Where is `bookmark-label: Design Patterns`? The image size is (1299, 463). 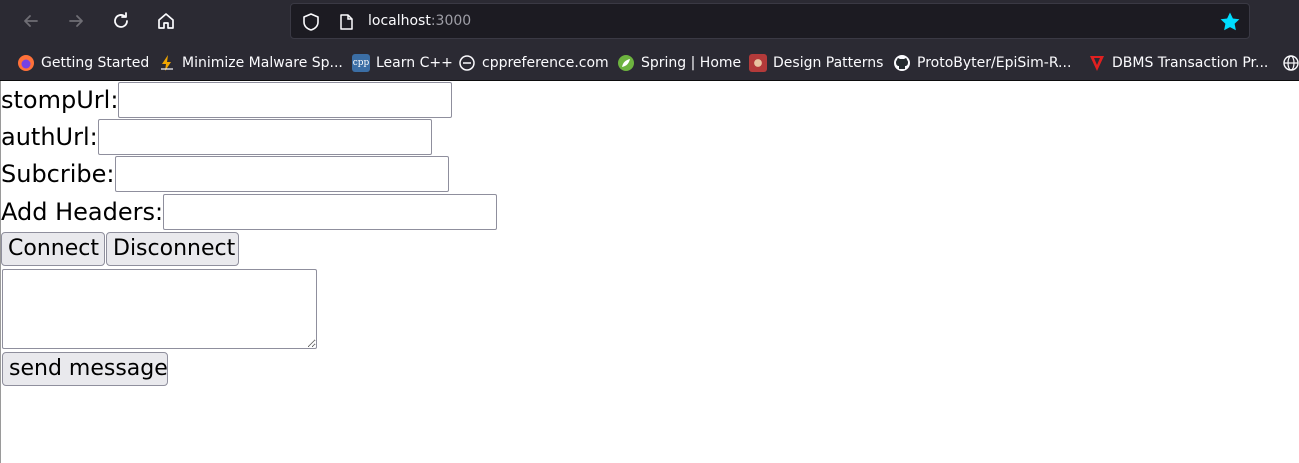 bookmark-label: Design Patterns is located at coordinates (828, 63).